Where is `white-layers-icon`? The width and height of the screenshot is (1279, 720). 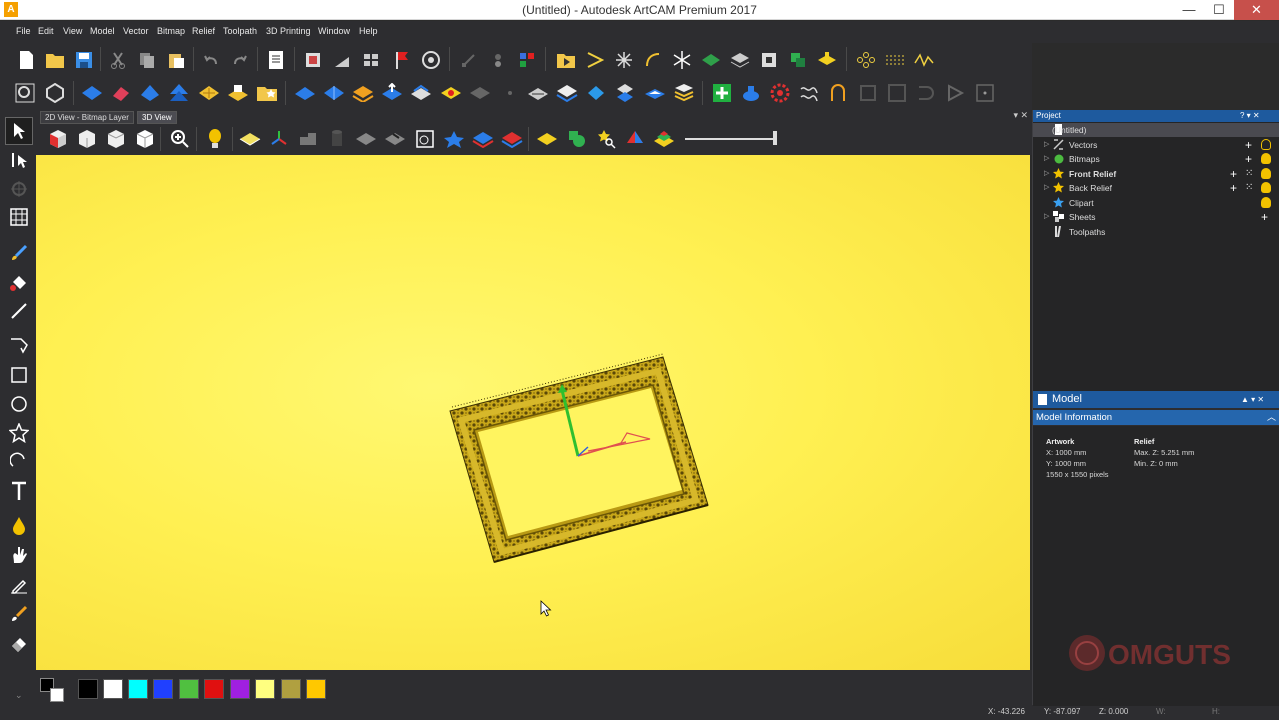 white-layers-icon is located at coordinates (567, 93).